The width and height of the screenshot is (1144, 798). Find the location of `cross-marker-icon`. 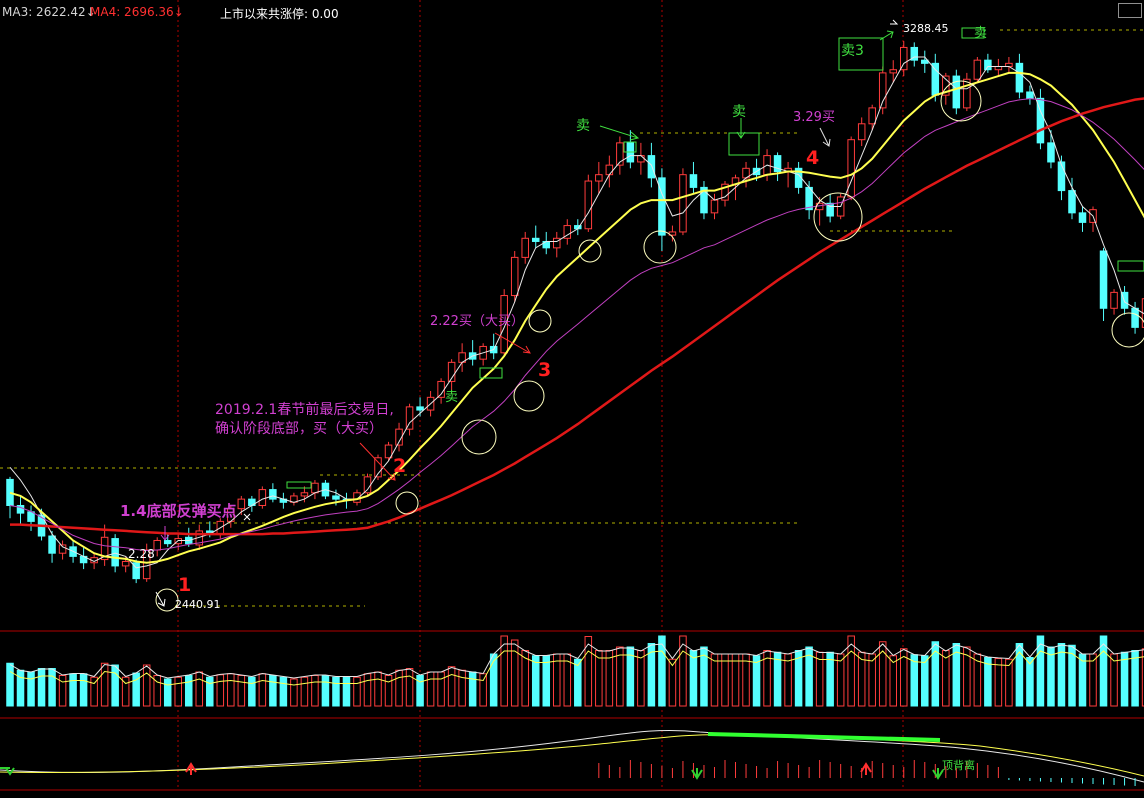

cross-marker-icon is located at coordinates (247, 517).